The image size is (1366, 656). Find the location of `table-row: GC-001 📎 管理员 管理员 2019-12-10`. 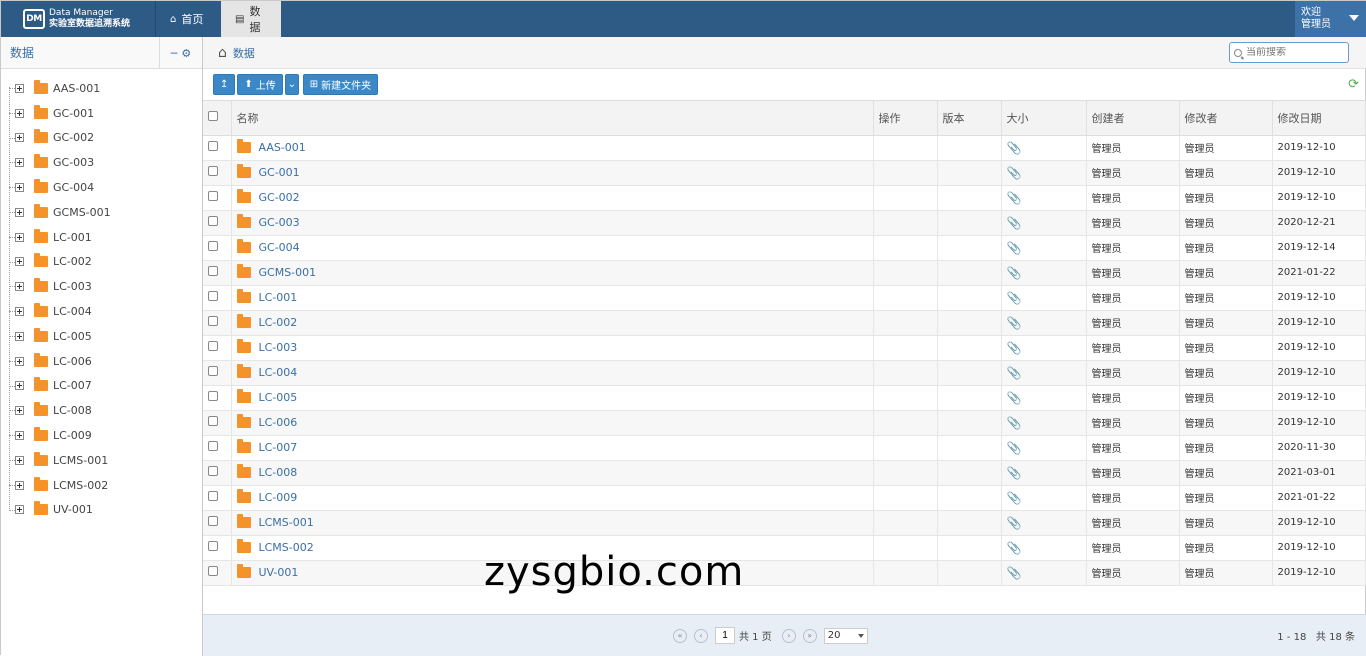

table-row: GC-001 📎 管理员 管理员 2019-12-10 is located at coordinates (784, 173).